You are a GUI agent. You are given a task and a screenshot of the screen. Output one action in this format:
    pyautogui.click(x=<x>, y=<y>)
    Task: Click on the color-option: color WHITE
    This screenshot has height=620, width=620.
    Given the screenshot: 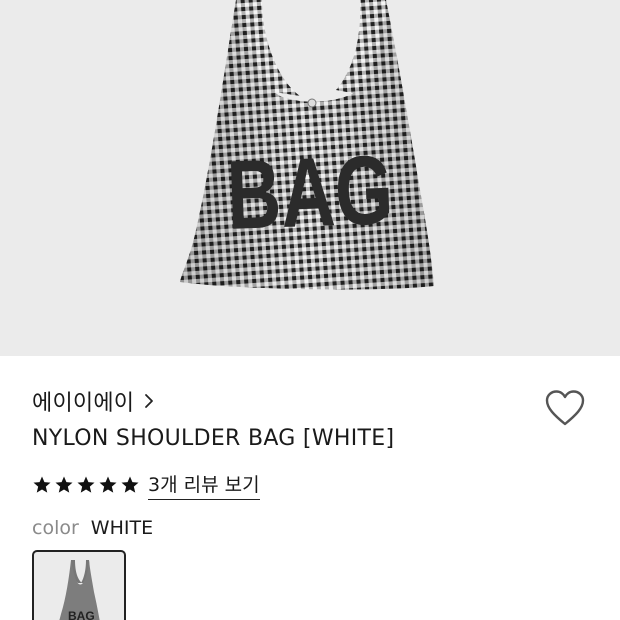 What is the action you would take?
    pyautogui.click(x=92, y=528)
    